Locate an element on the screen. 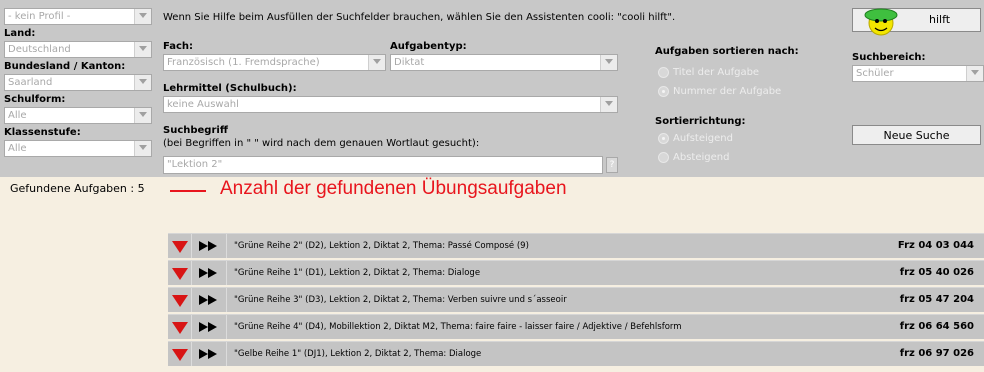 The width and height of the screenshot is (984, 372). suchbegriff-help-button: ? is located at coordinates (612, 165).